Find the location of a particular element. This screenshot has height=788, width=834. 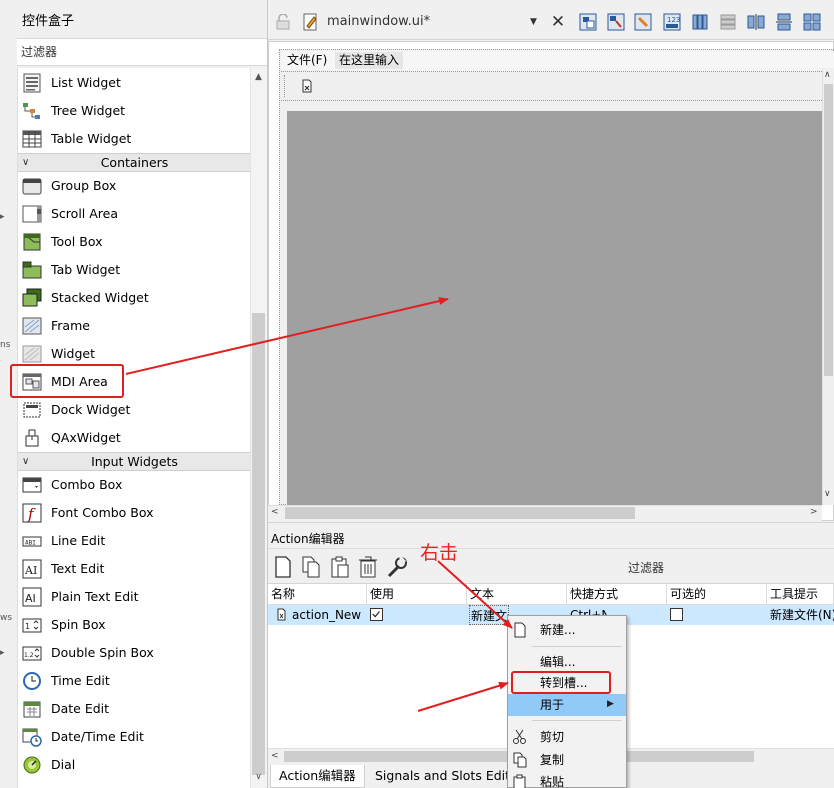

edit-tab-order-icon: 123 is located at coordinates (672, 22).